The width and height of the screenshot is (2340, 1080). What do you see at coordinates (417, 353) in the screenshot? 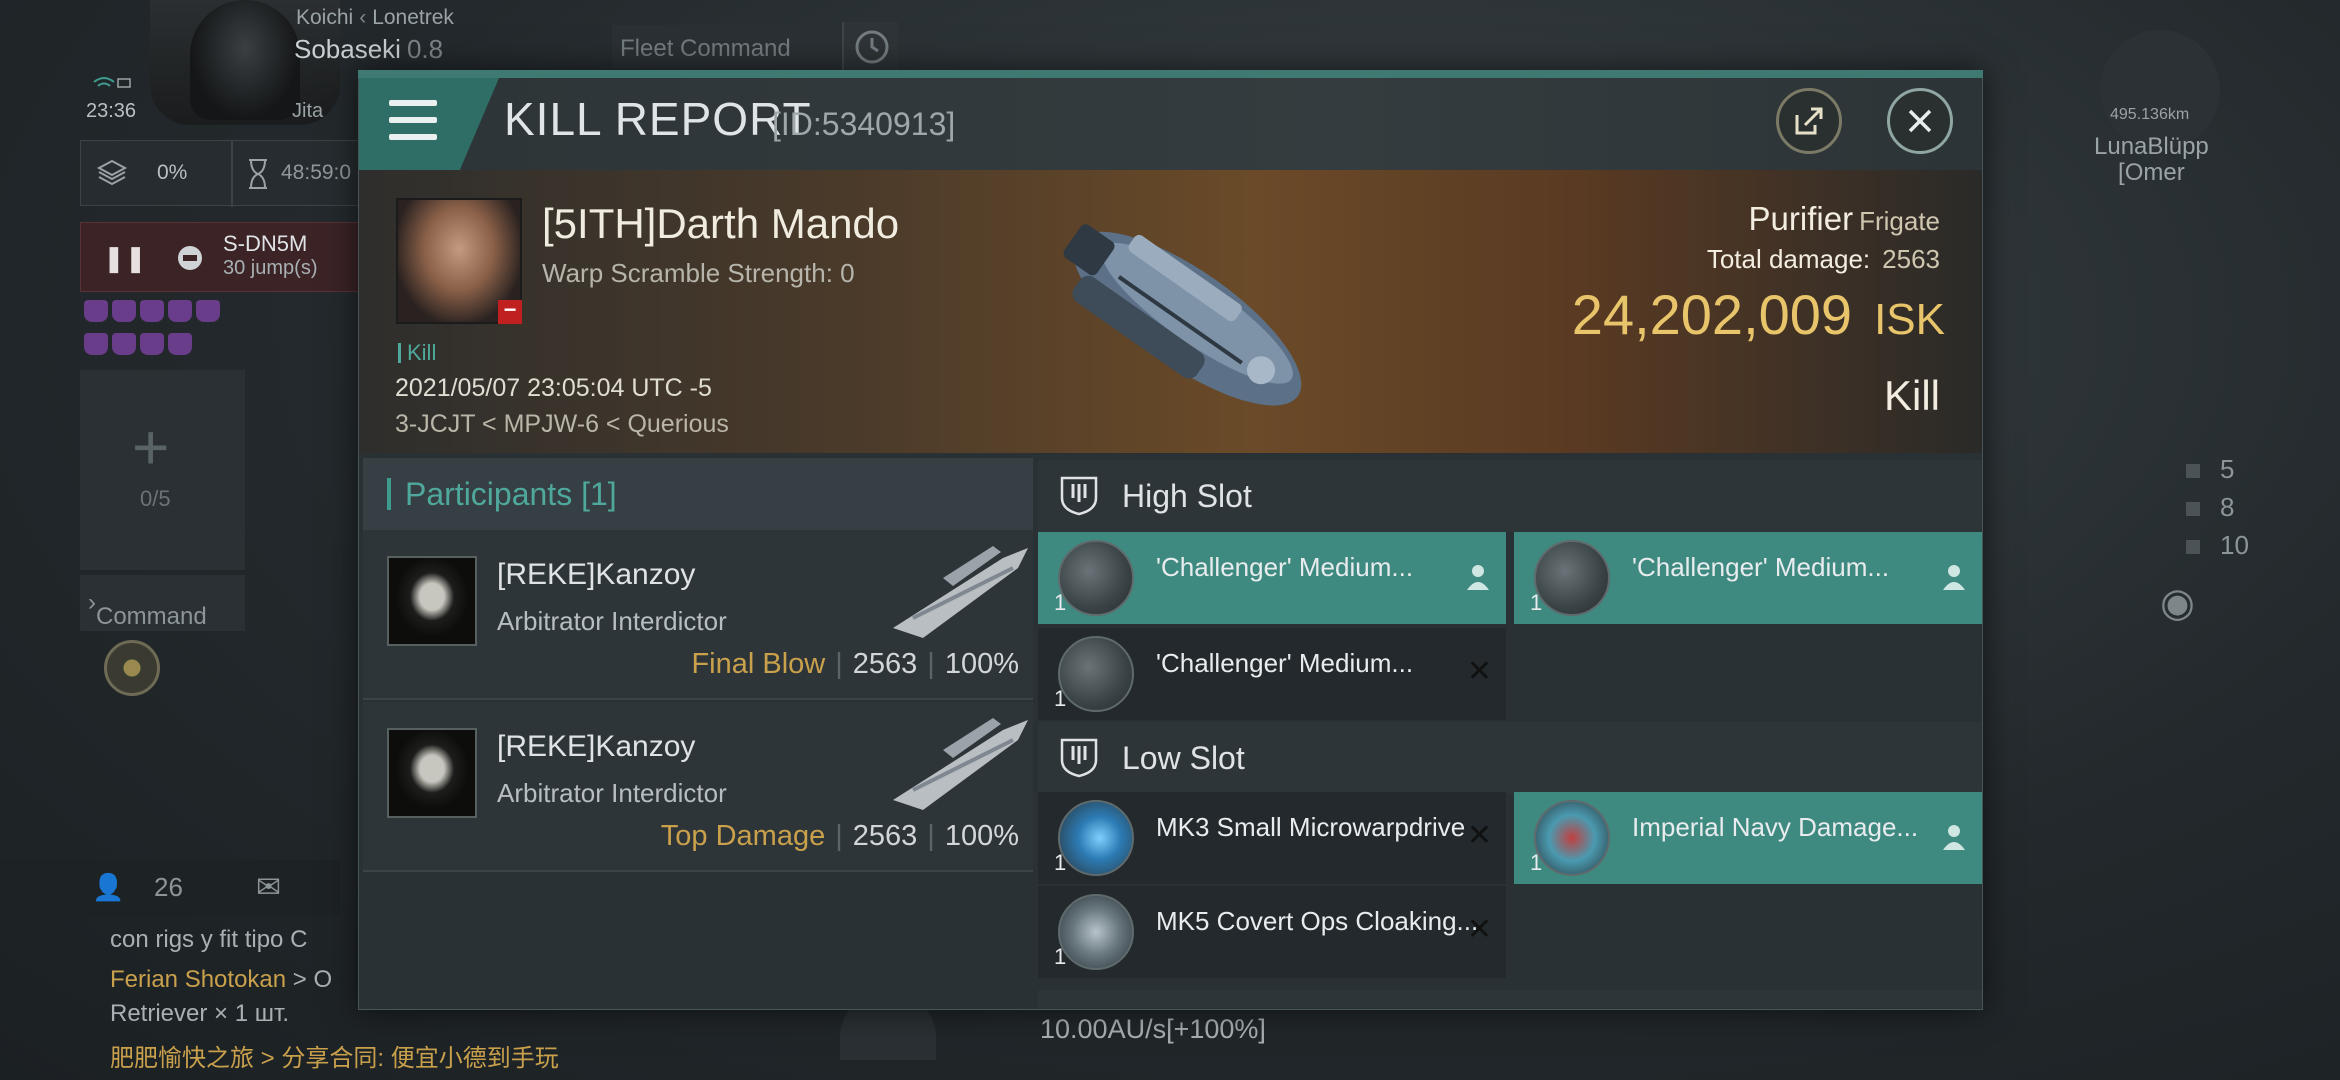
I see `kill-tag: Kill` at bounding box center [417, 353].